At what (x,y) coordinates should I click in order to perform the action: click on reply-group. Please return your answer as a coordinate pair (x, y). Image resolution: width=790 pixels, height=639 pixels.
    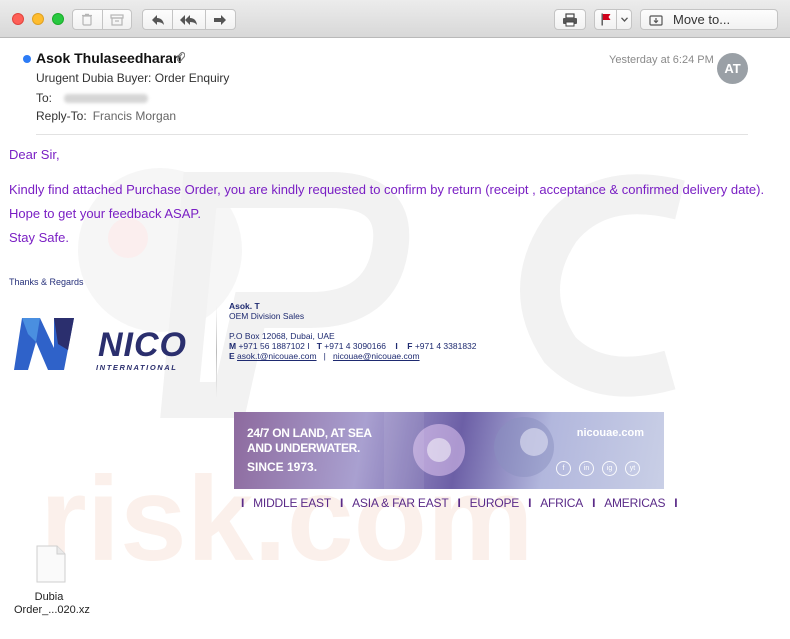
    Looking at the image, I should click on (189, 19).